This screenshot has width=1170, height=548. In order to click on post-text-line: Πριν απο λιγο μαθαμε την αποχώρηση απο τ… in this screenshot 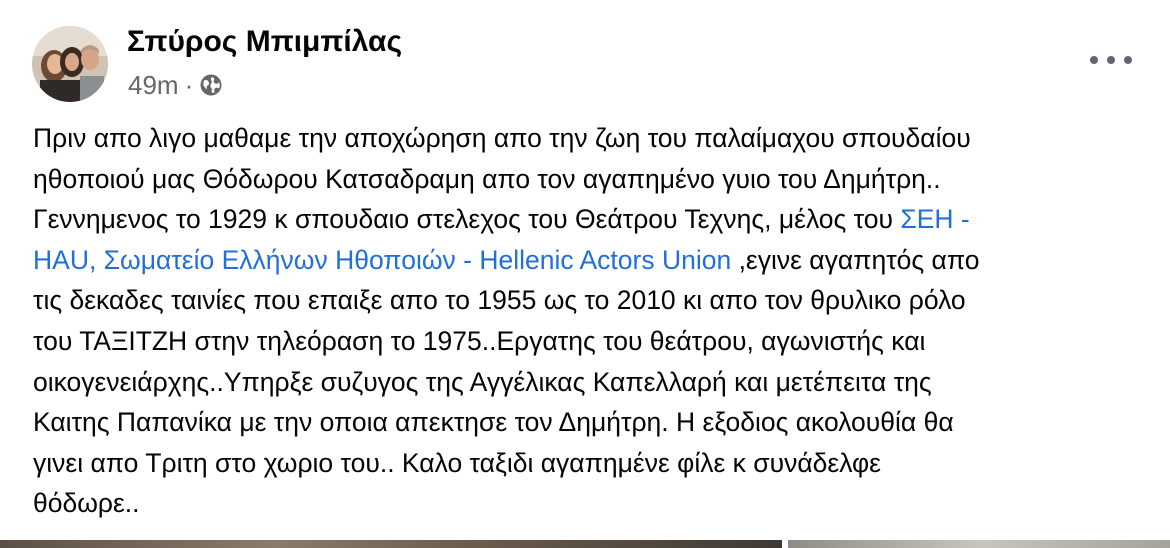, I will do `click(502, 138)`.